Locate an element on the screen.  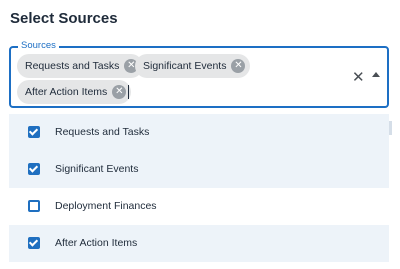
option-deployment-finances: Deployment Finances is located at coordinates (199, 206).